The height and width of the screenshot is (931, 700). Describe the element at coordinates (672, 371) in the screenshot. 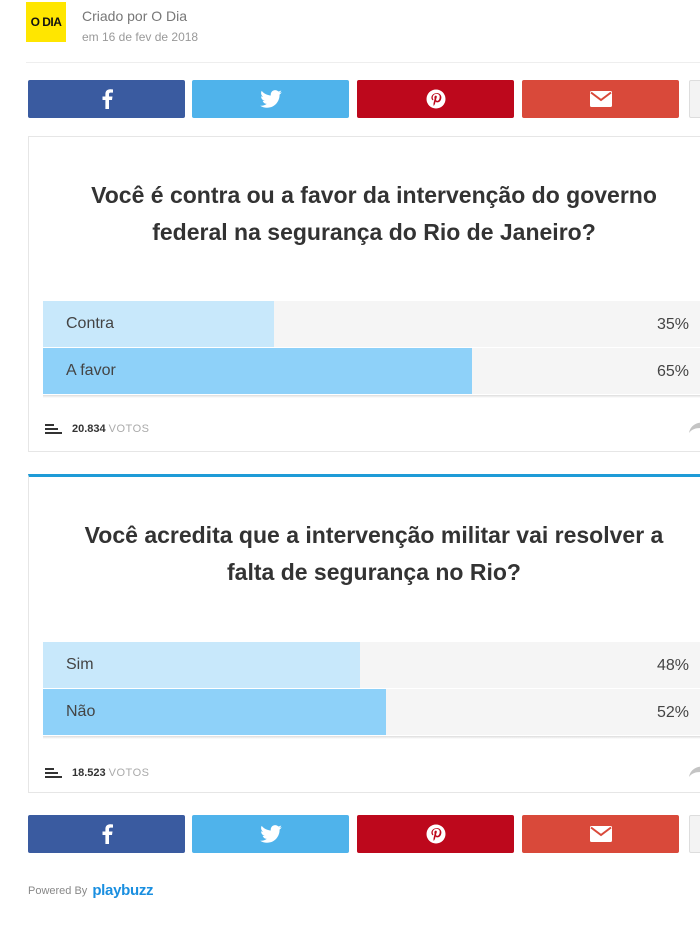

I see `answer-percent: 65%` at that location.